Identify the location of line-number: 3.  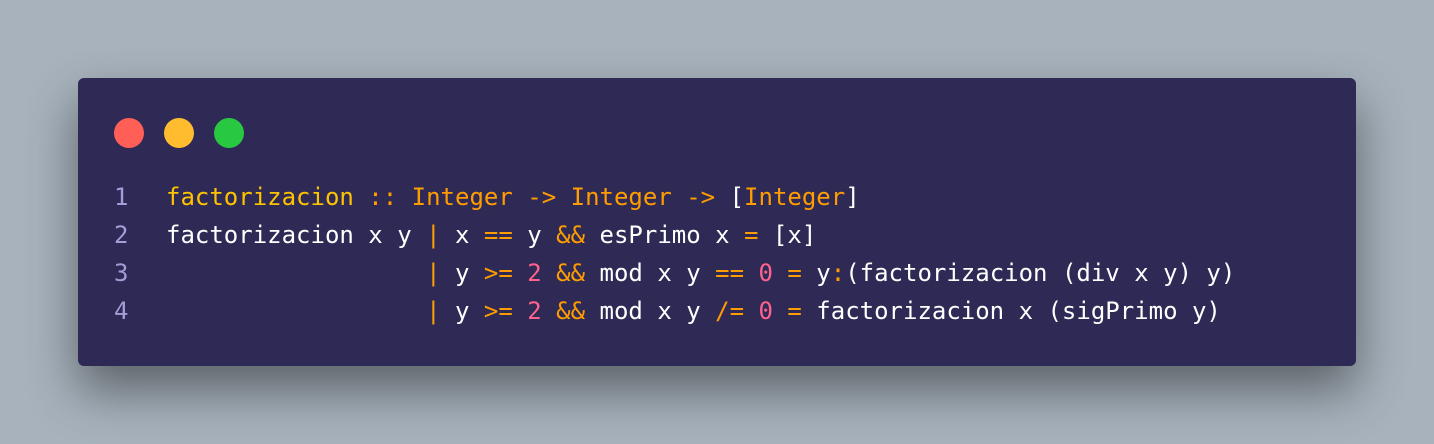
(121, 273).